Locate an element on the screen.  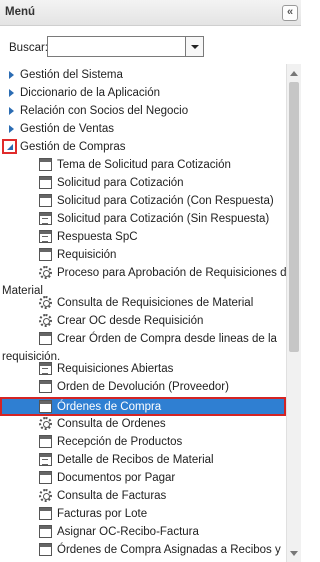
tree-item-label: Orden de Devolución (Proveedor) is located at coordinates (143, 387).